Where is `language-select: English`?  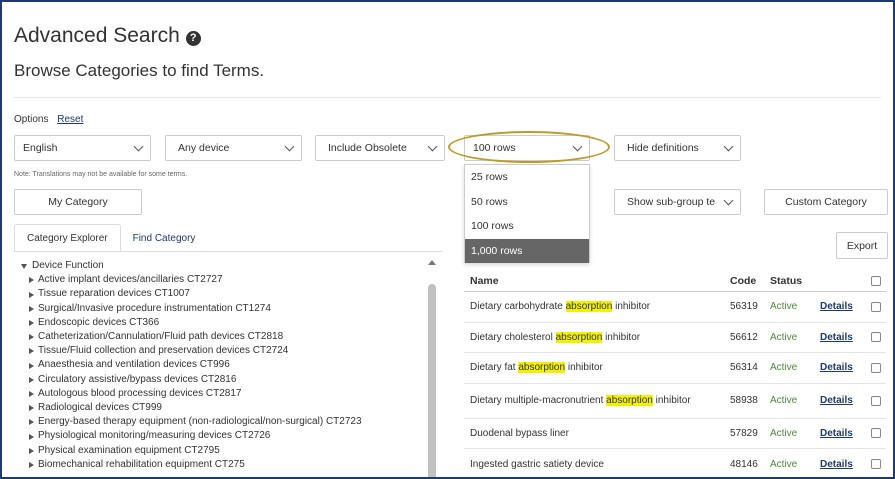
language-select: English is located at coordinates (82, 148).